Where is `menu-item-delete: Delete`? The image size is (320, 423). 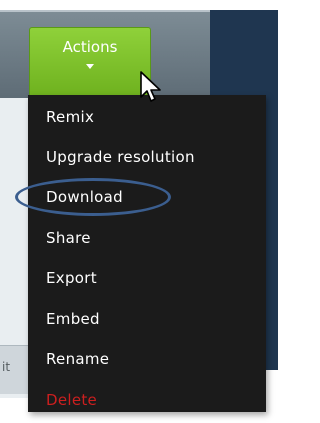
menu-item-delete: Delete is located at coordinates (71, 400).